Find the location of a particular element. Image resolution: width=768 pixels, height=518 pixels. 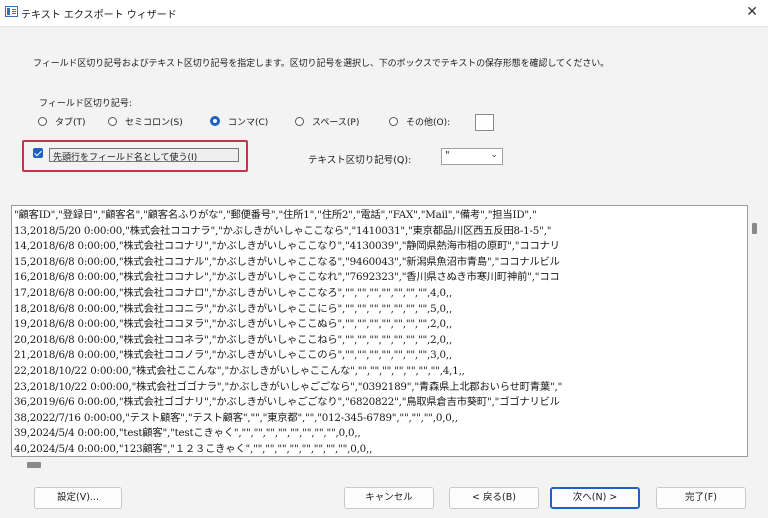

title-bar: テキスト エクスポート ウィザード ✕ is located at coordinates (384, 13).